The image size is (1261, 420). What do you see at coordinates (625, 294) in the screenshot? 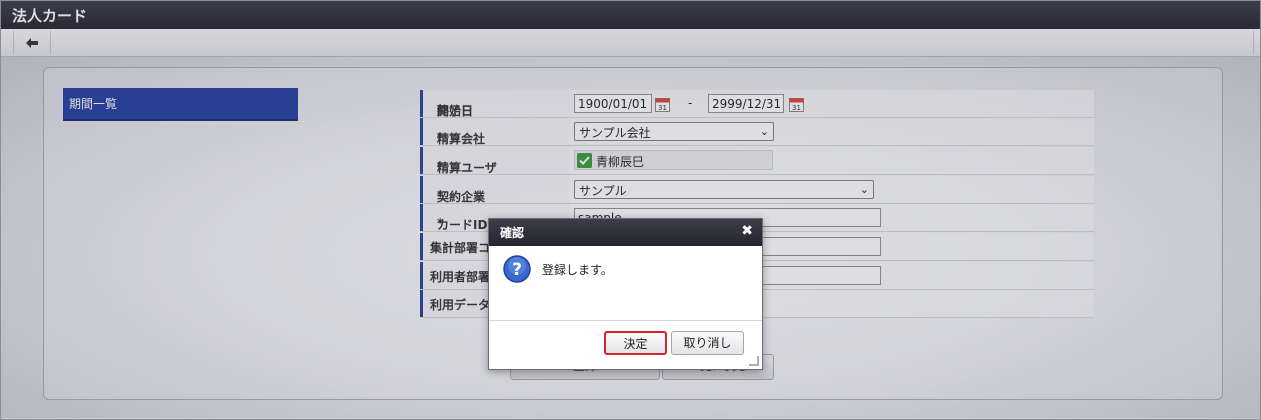
I see `confirm-dialog: 確認 ✖ ? 登録します。 決定 取り消し` at bounding box center [625, 294].